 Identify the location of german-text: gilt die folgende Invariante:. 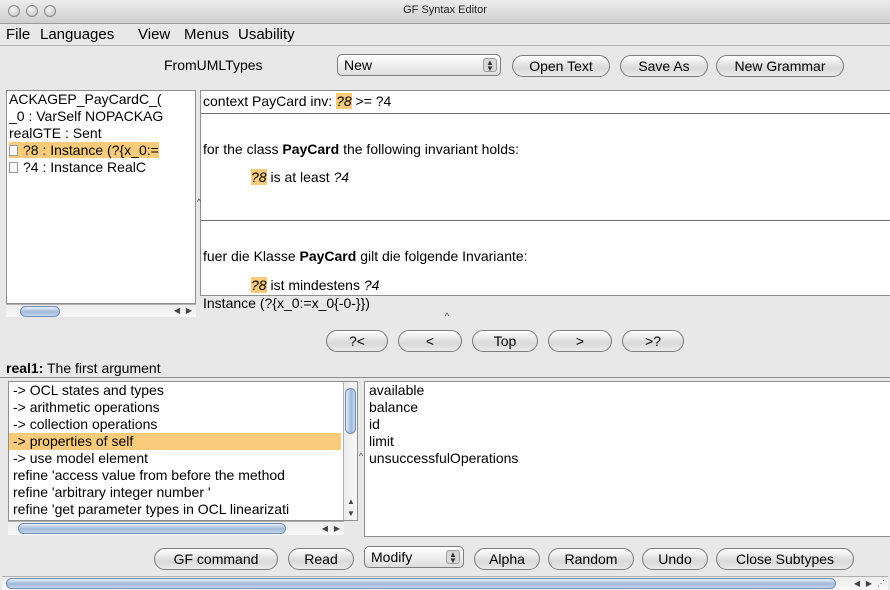
(442, 256).